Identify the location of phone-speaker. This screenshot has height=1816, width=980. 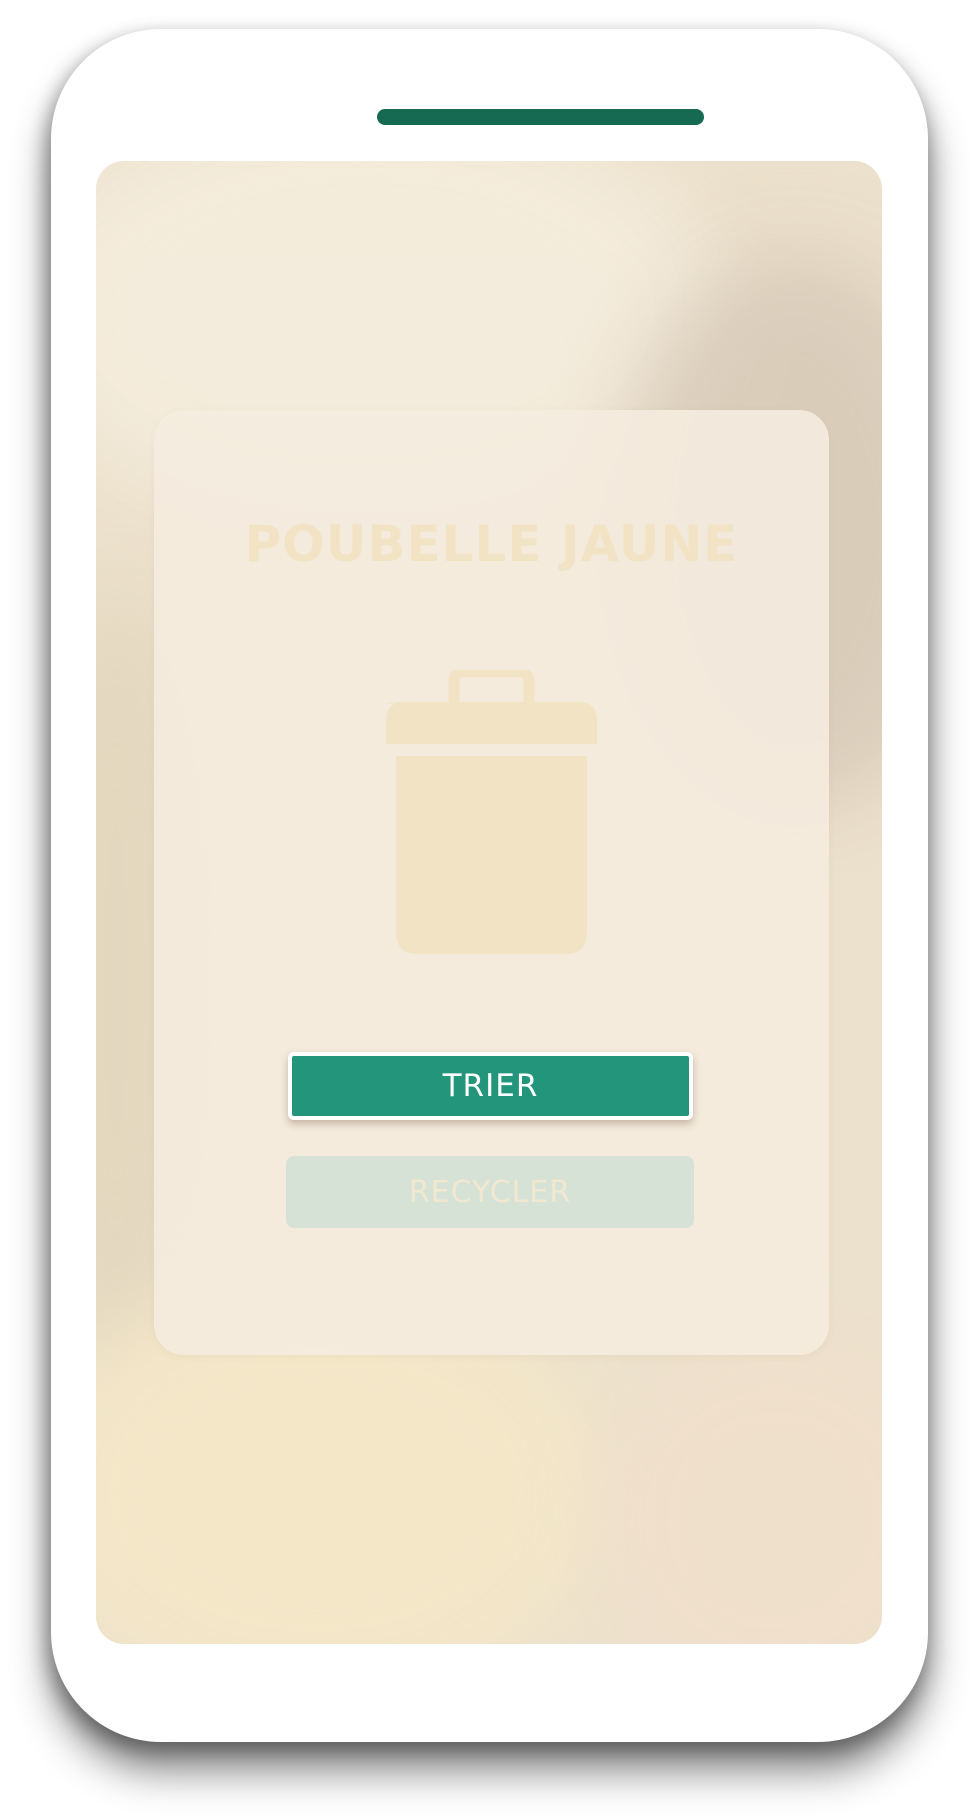
(540, 117).